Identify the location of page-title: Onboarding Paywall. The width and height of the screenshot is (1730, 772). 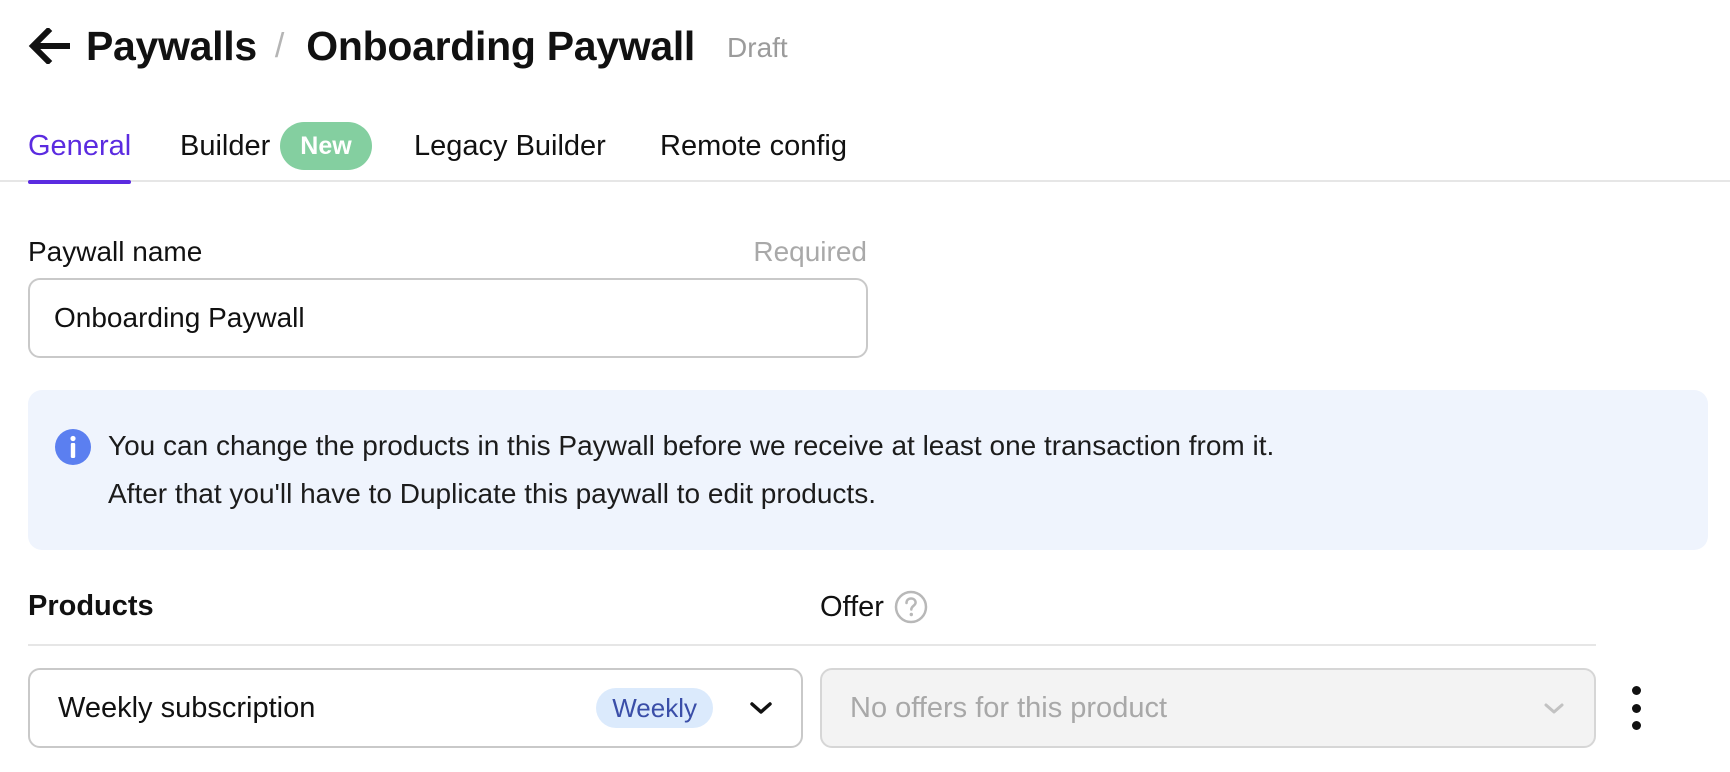
(501, 45).